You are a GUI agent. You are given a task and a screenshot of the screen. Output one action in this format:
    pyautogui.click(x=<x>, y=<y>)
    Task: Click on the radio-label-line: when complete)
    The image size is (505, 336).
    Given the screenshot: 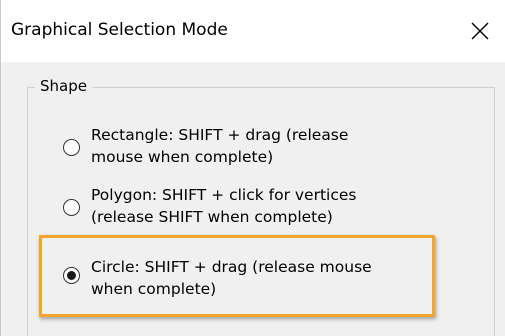 What is the action you would take?
    pyautogui.click(x=154, y=289)
    